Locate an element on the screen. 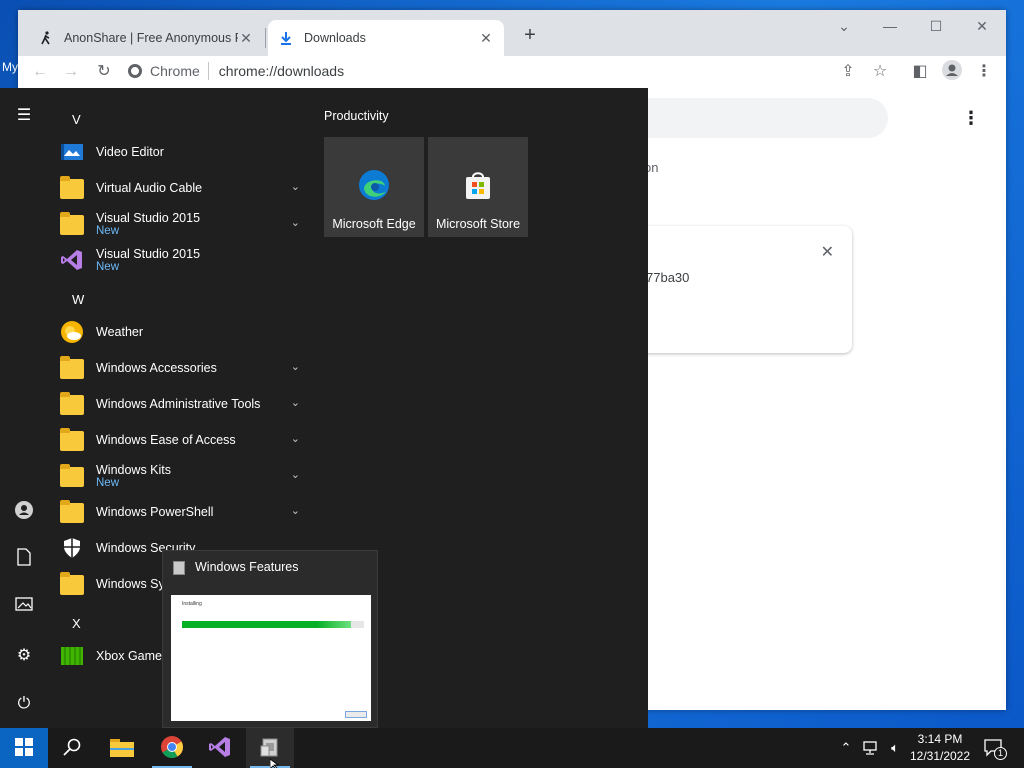 The image size is (1024, 768). weather-icon is located at coordinates (72, 332).